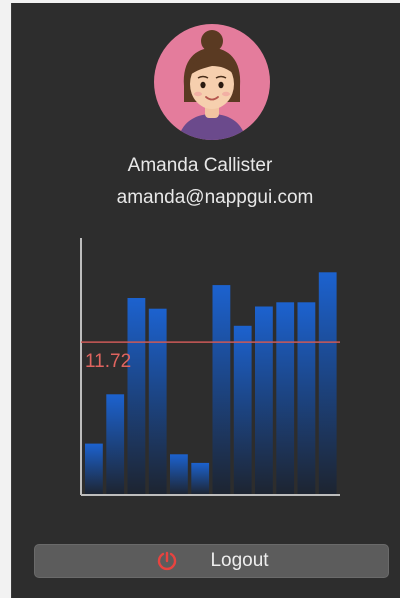 Image resolution: width=400 pixels, height=598 pixels. What do you see at coordinates (212, 85) in the screenshot?
I see `avatar-illustration-icon` at bounding box center [212, 85].